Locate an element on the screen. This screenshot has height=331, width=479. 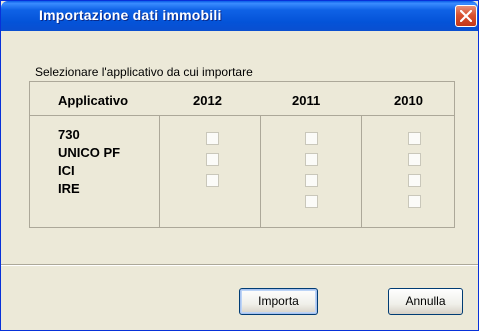
checkbox-unico-pf-2011 is located at coordinates (311, 159).